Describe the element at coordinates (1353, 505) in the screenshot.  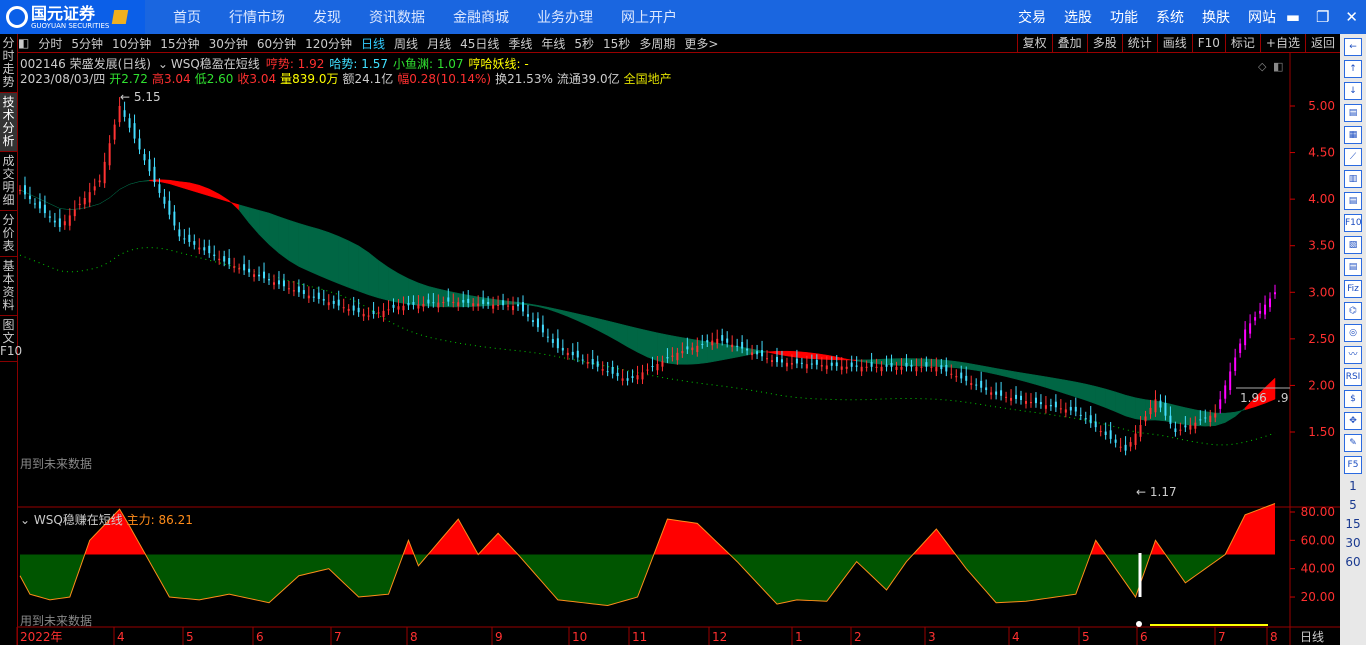
I see `sidebar-period: 5` at that location.